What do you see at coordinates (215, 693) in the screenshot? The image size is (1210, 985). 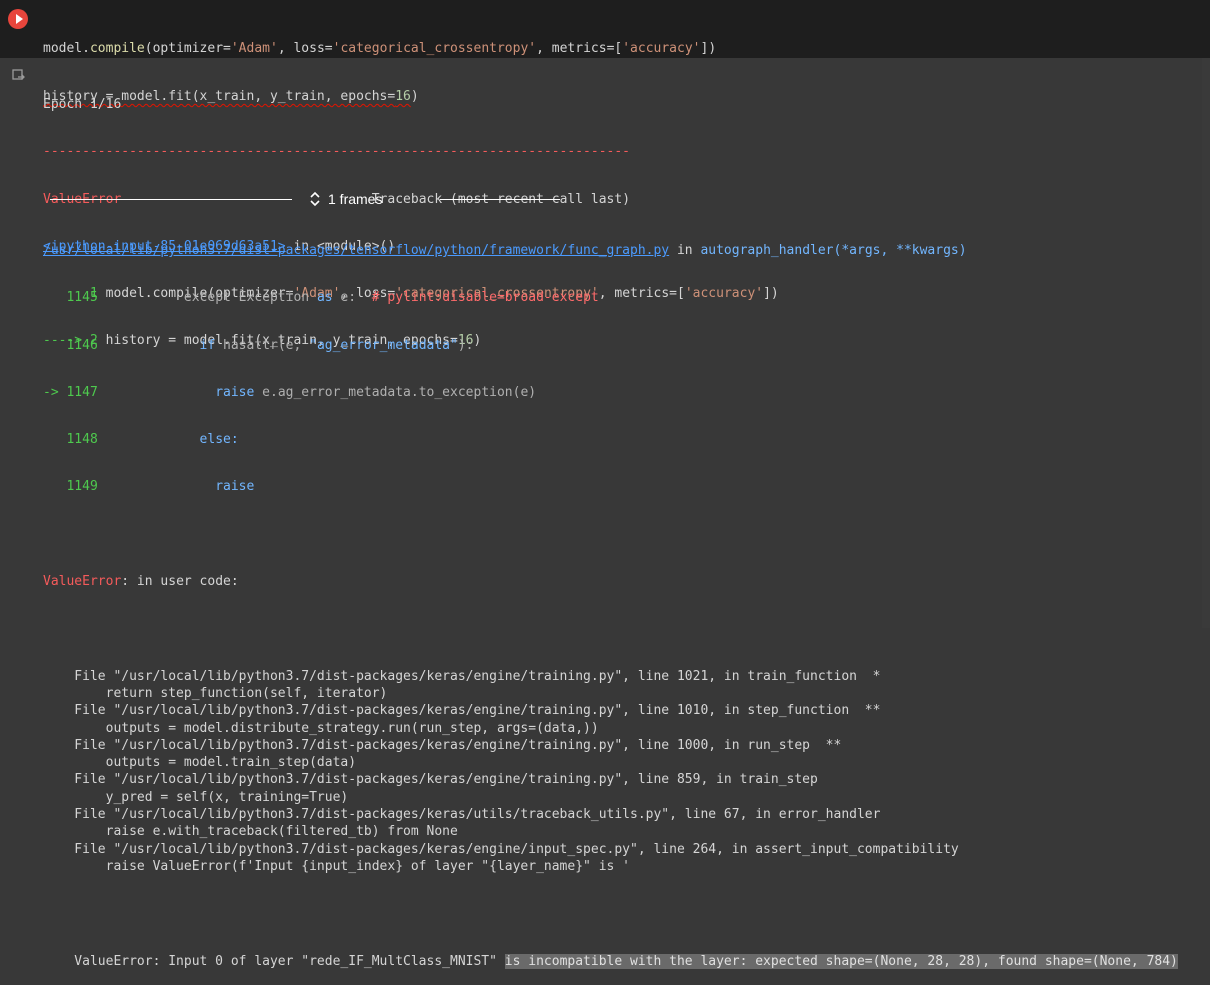 I see `traceback-line: return step_function(self, iterator)` at bounding box center [215, 693].